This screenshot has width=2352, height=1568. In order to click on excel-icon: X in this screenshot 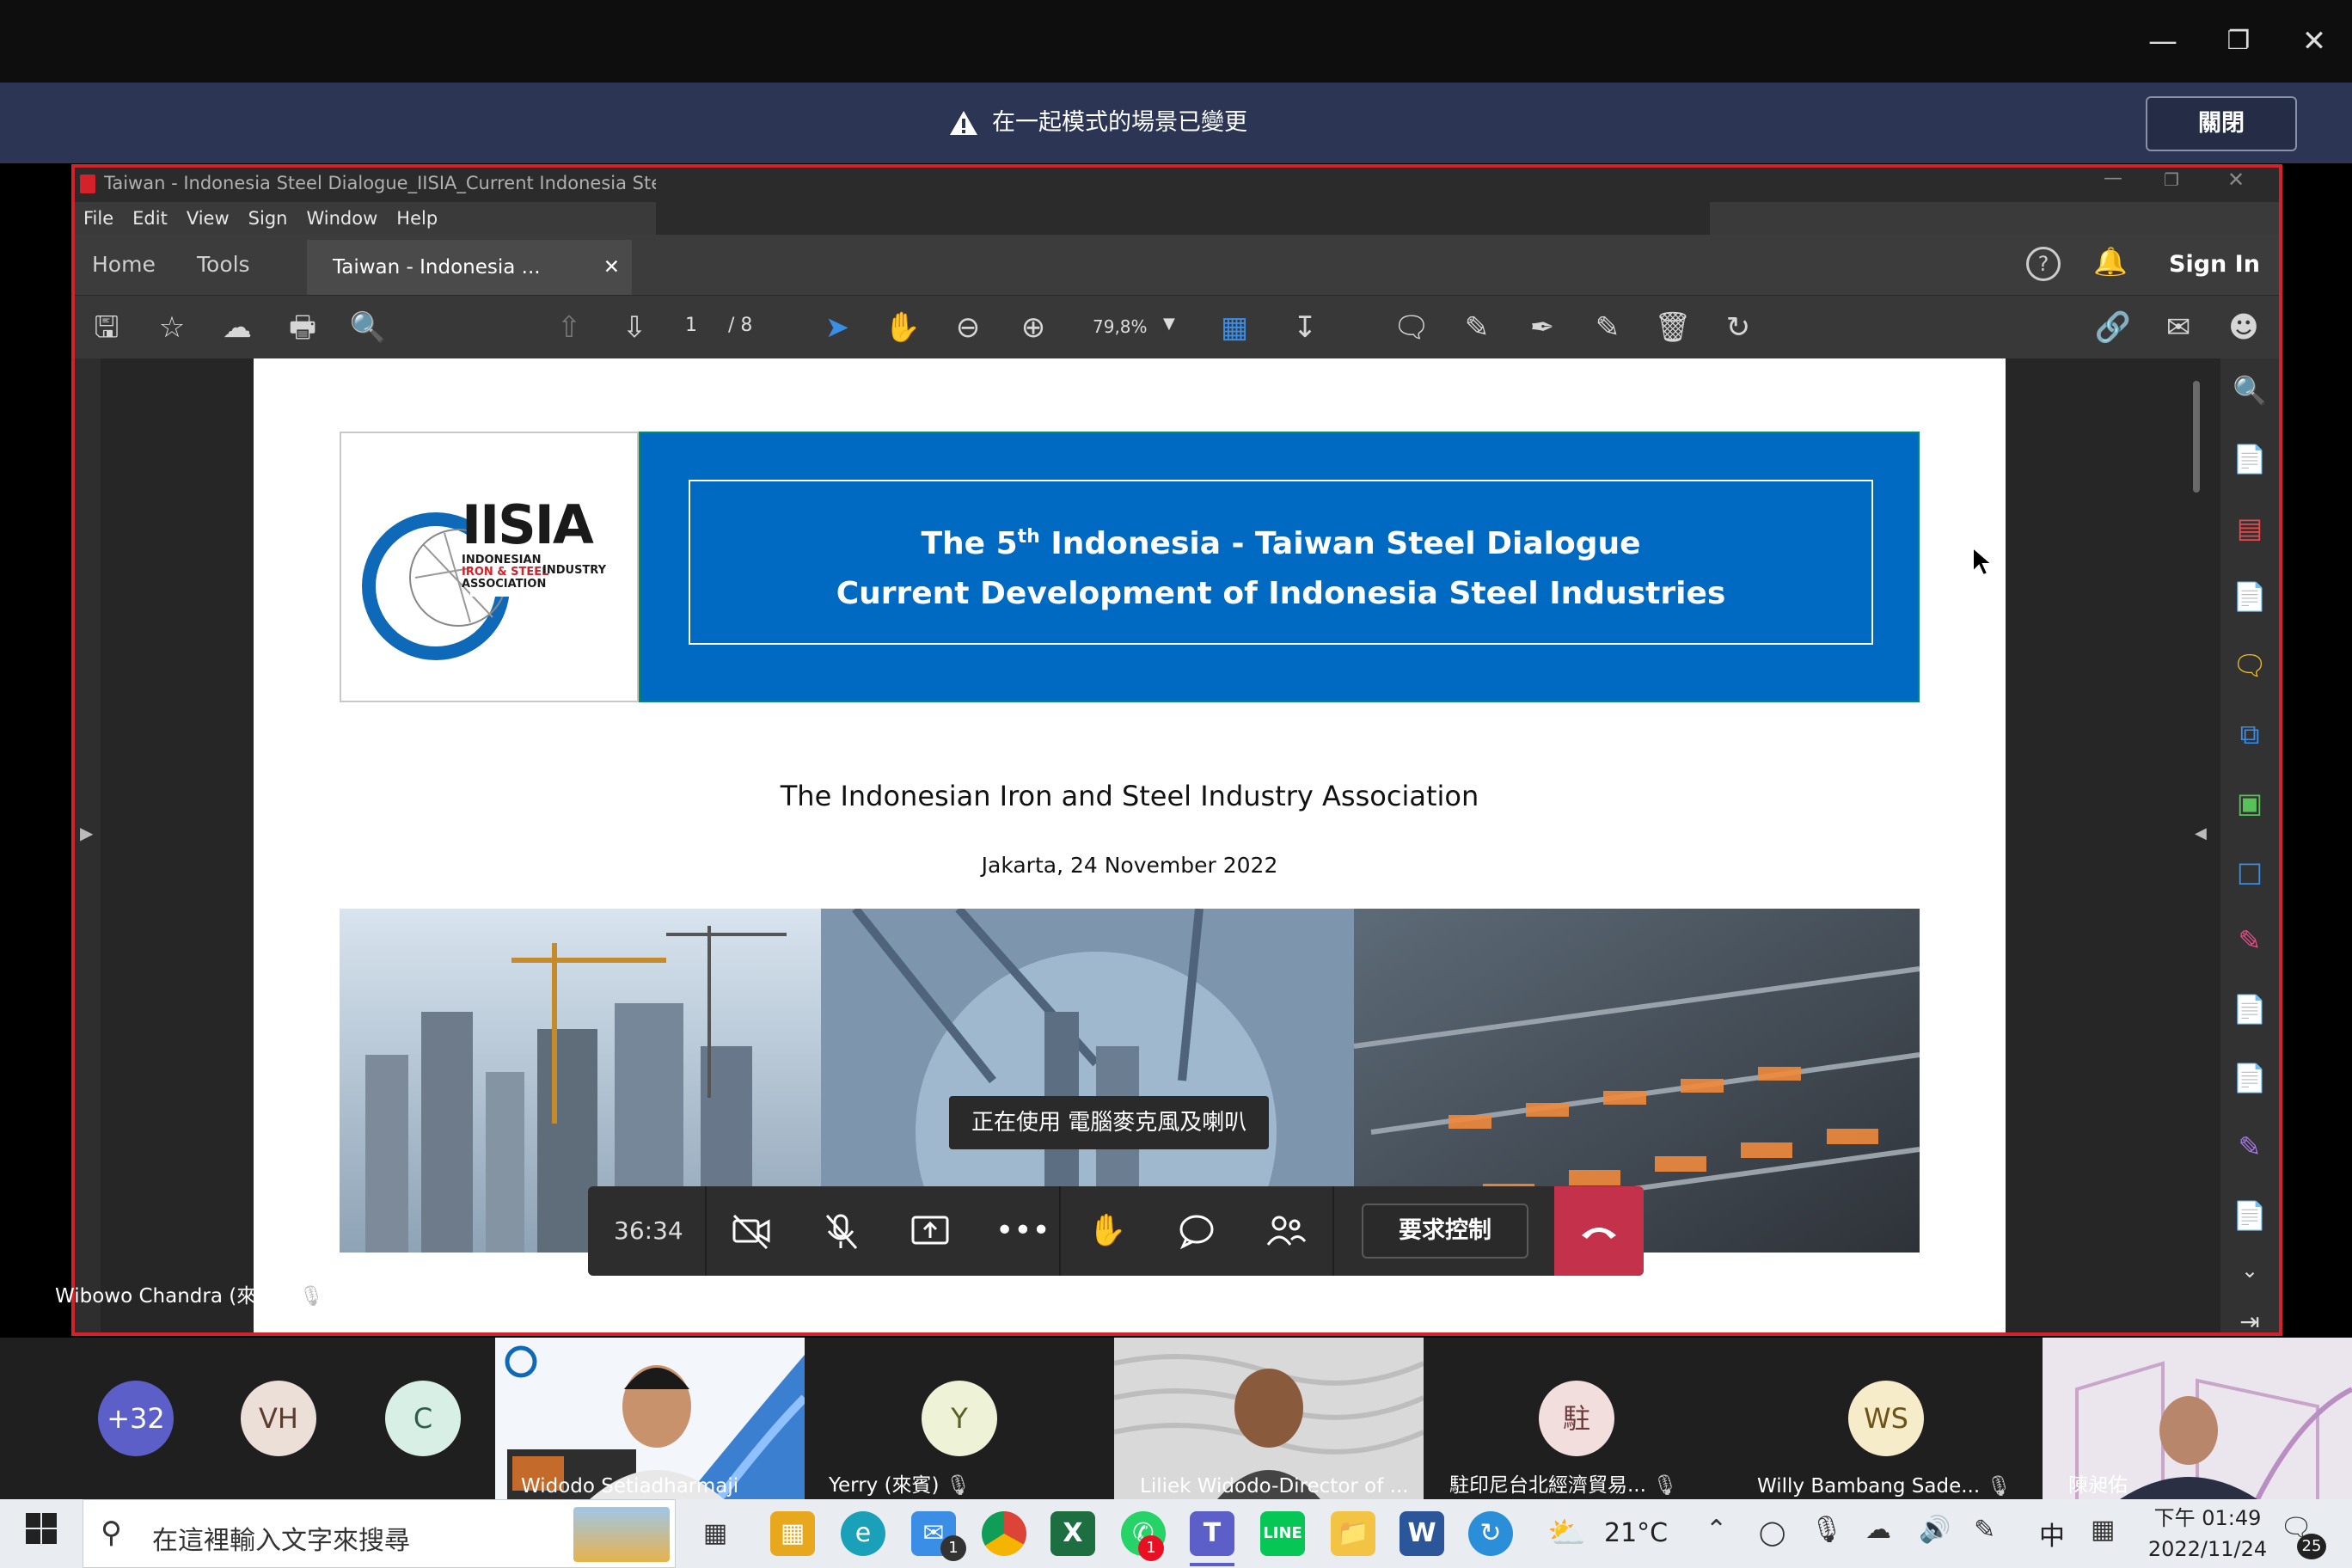, I will do `click(1072, 1533)`.